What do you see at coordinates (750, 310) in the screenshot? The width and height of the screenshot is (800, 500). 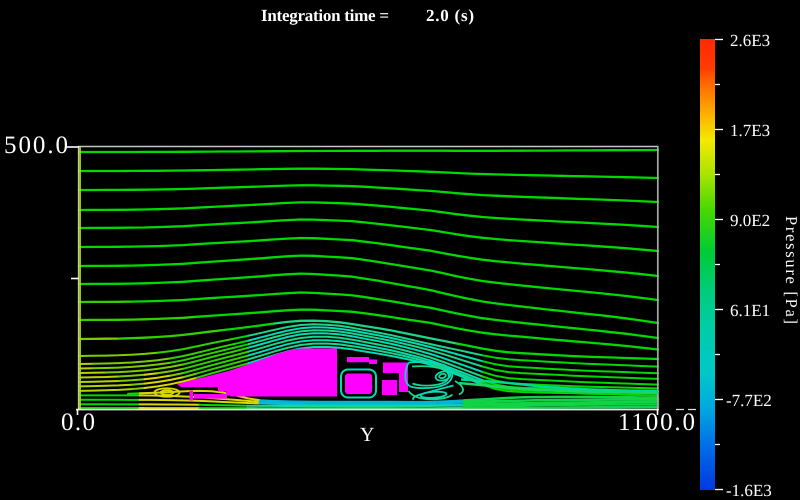 I see `svg-text: 6.1E1` at bounding box center [750, 310].